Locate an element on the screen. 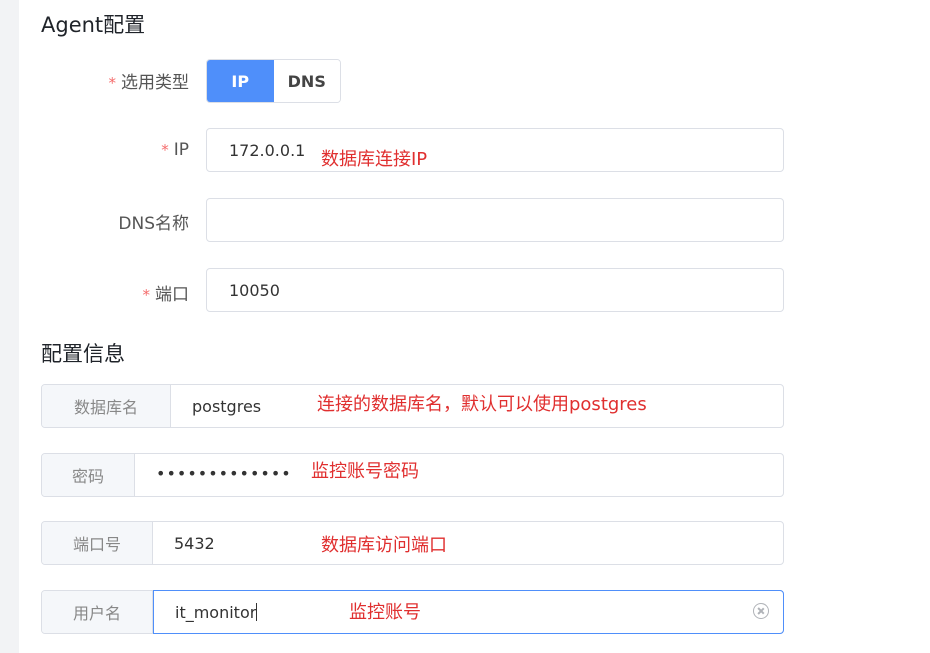 The image size is (930, 653). agent-section-title: Agent配置 is located at coordinates (93, 25).